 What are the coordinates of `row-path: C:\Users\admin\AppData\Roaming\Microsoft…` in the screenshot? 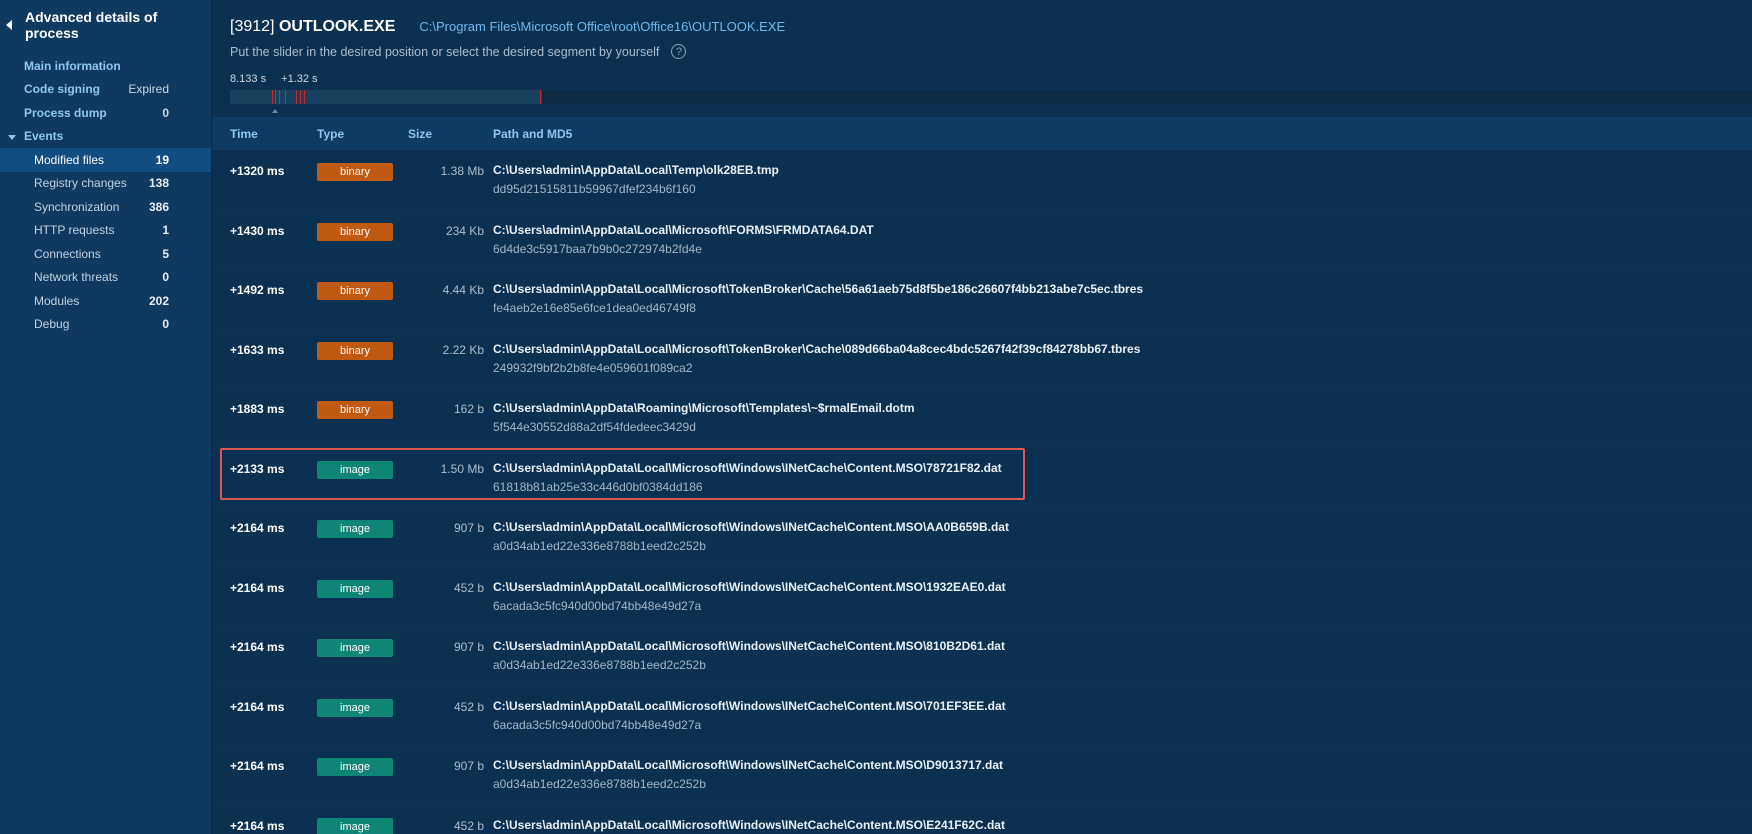 It's located at (704, 408).